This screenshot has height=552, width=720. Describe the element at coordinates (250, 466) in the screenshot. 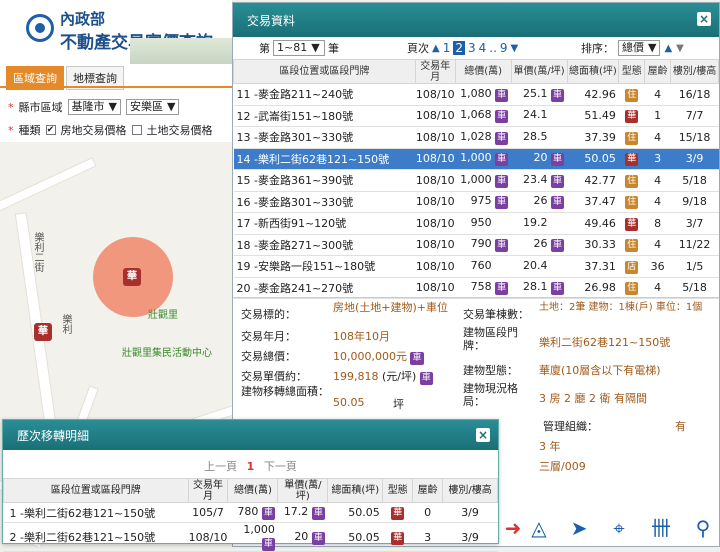

I see `history-pager: 上一頁 1 下一頁` at that location.